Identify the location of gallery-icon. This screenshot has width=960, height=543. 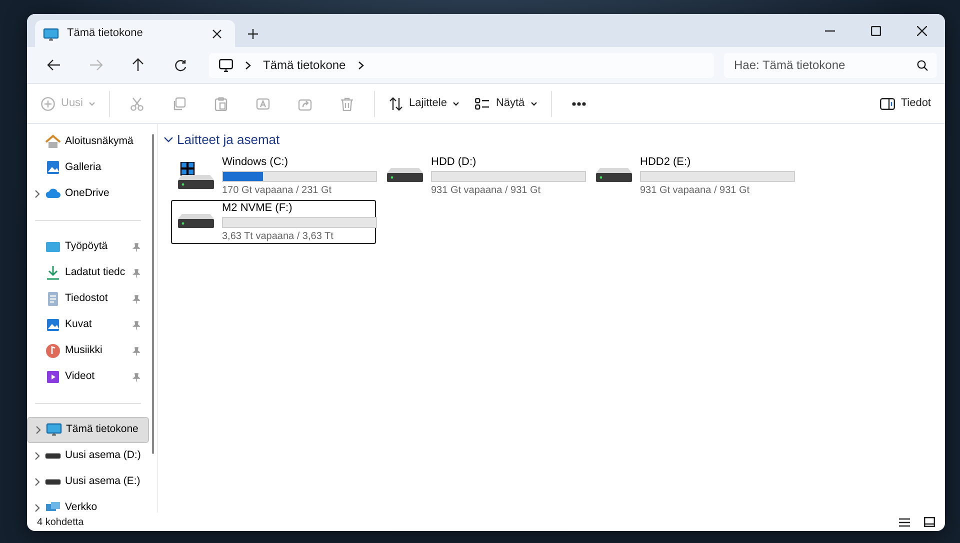
(53, 168).